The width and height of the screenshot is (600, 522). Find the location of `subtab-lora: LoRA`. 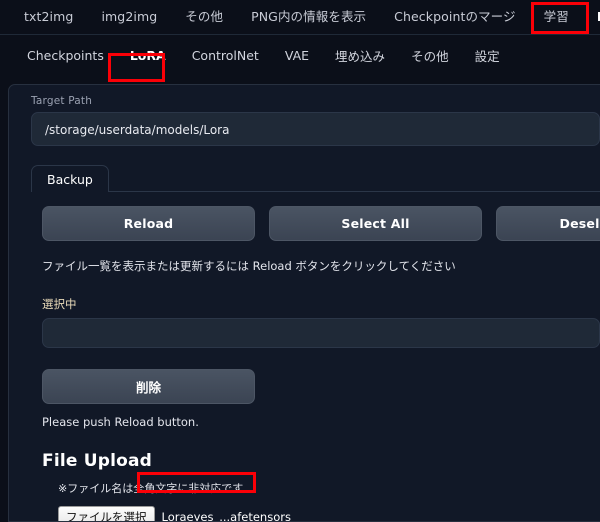

subtab-lora: LoRA is located at coordinates (148, 55).